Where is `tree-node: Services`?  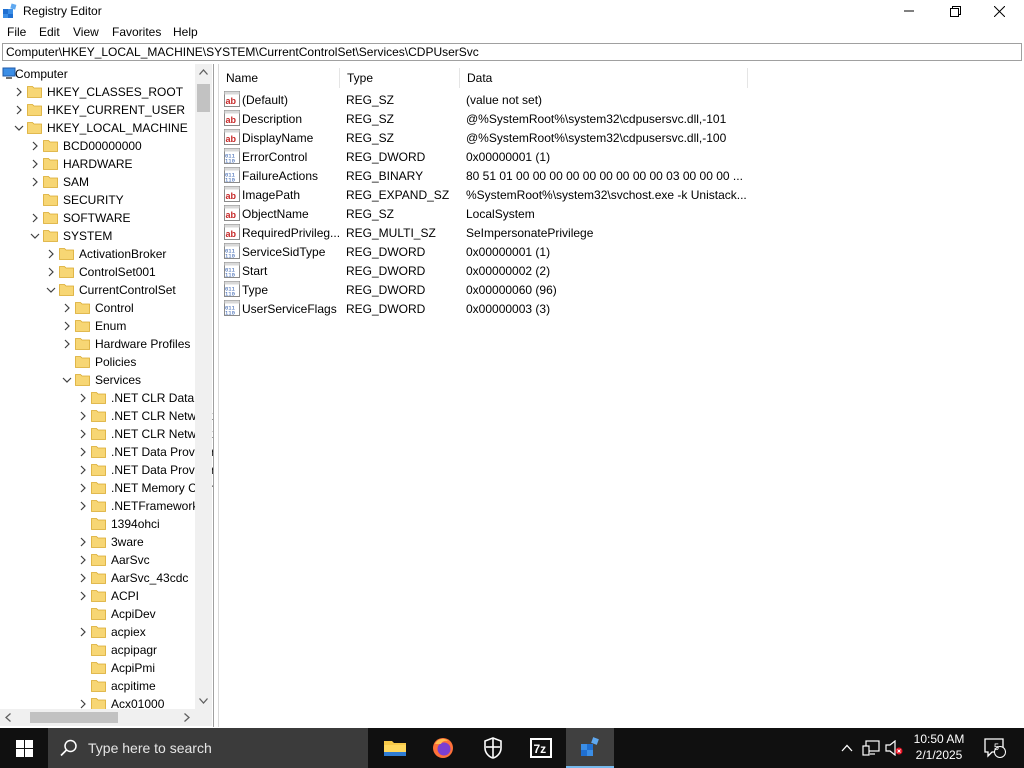
tree-node: Services is located at coordinates (100, 380).